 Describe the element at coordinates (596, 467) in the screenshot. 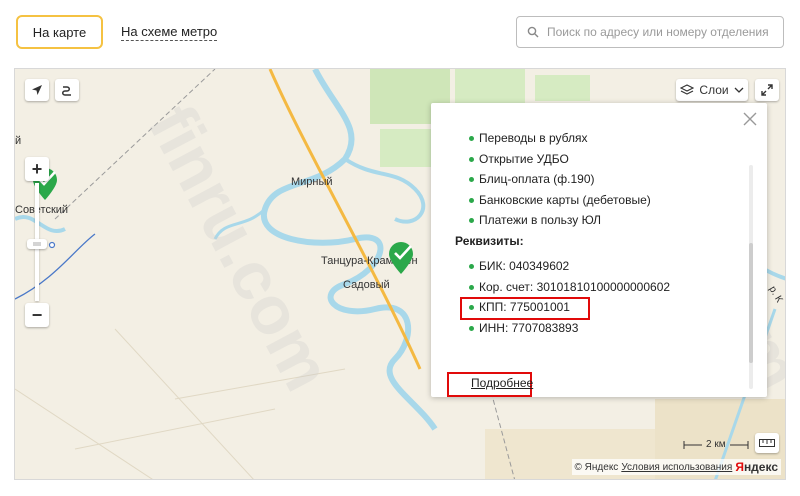

I see `copyright-text: © Яндекс` at that location.